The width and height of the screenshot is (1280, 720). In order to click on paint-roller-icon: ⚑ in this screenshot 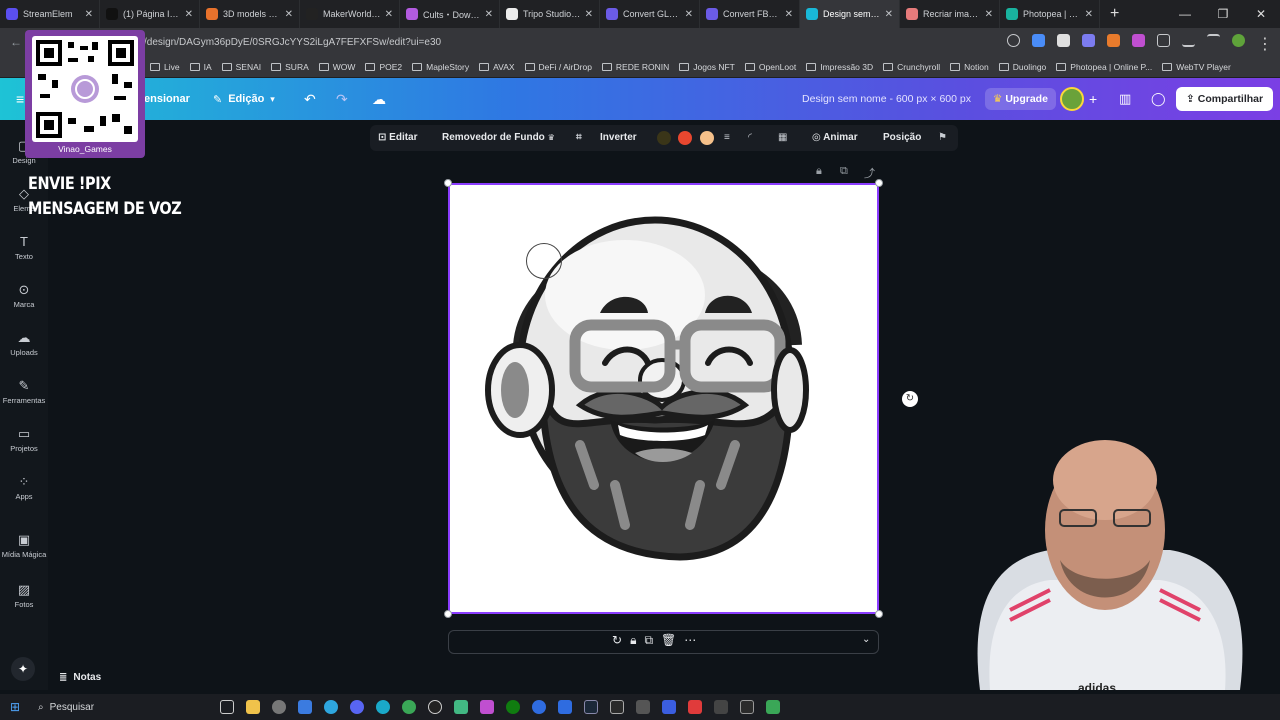, I will do `click(942, 138)`.